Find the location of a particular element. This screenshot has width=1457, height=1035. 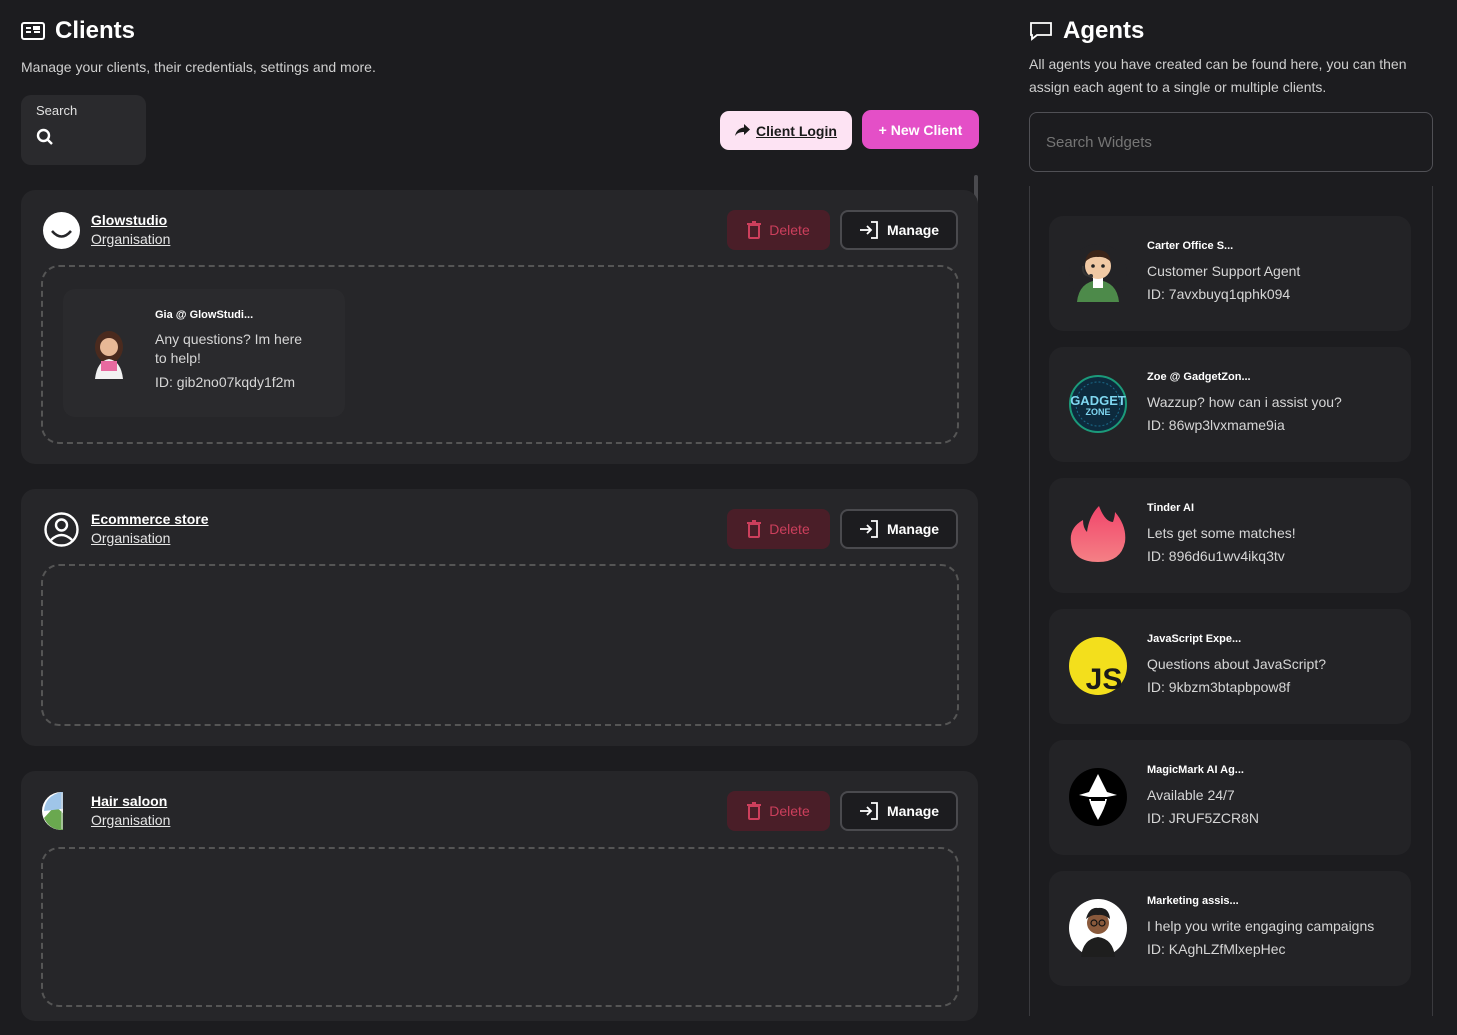

javascript-logo-icon: JS is located at coordinates (1098, 668).